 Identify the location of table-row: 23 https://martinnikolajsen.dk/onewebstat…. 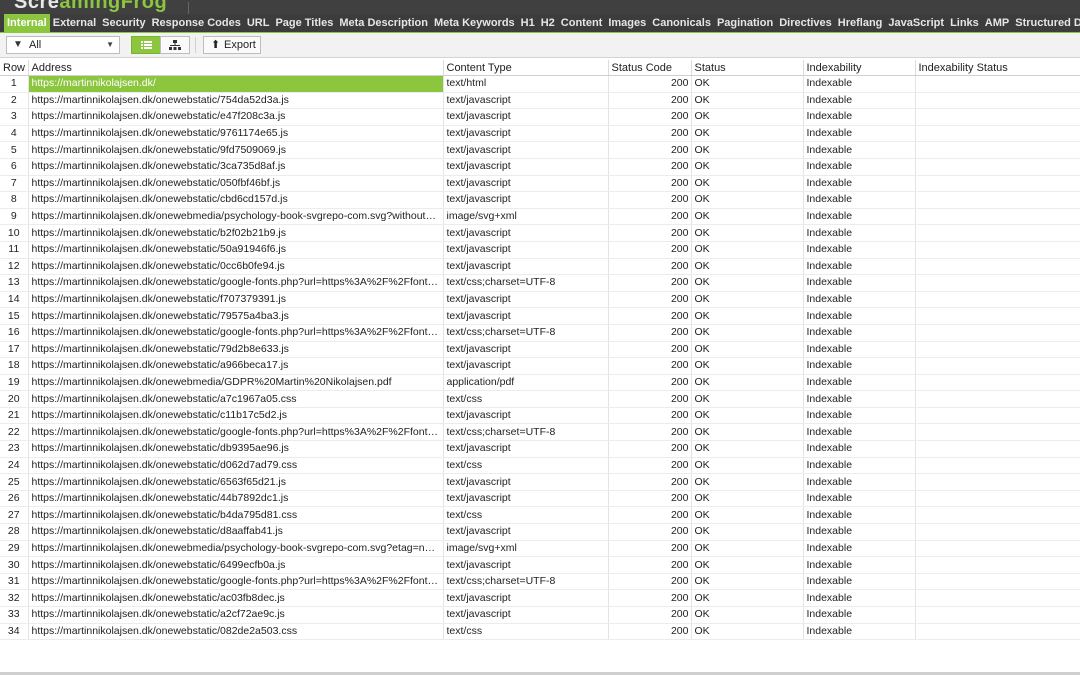
(540, 449).